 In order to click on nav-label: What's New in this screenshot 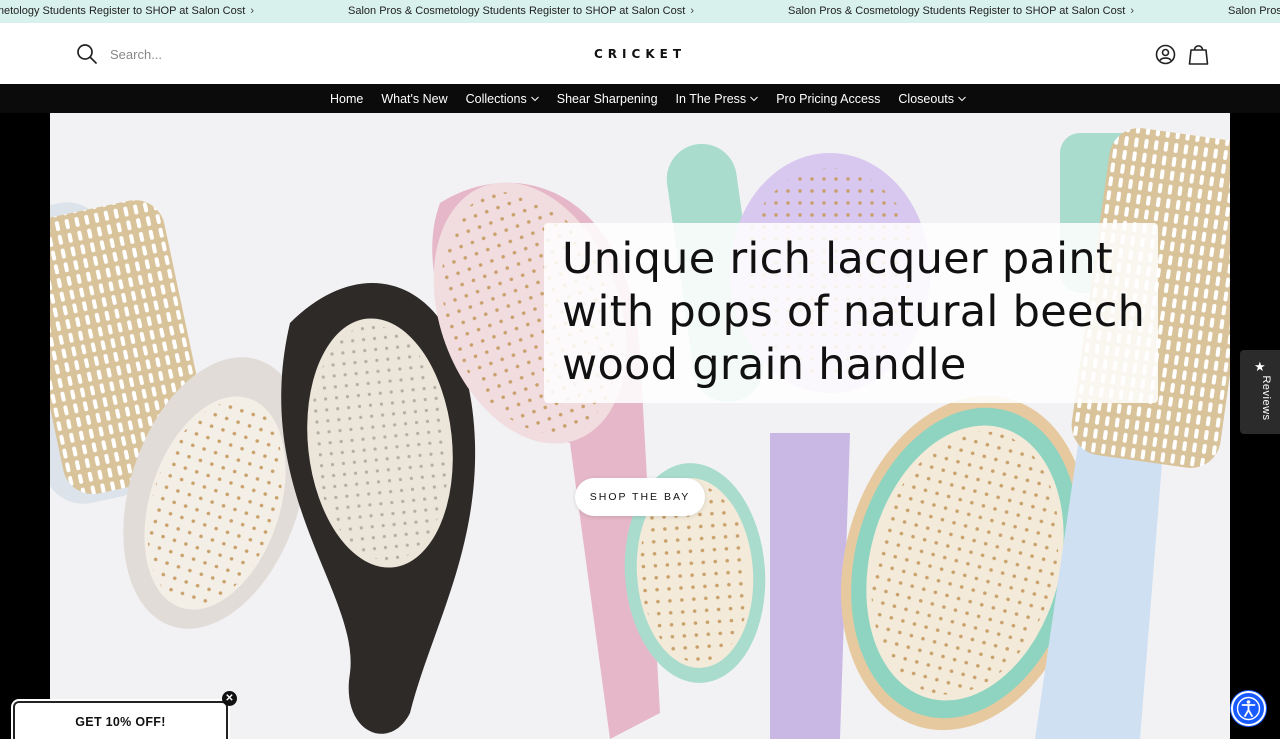, I will do `click(414, 98)`.